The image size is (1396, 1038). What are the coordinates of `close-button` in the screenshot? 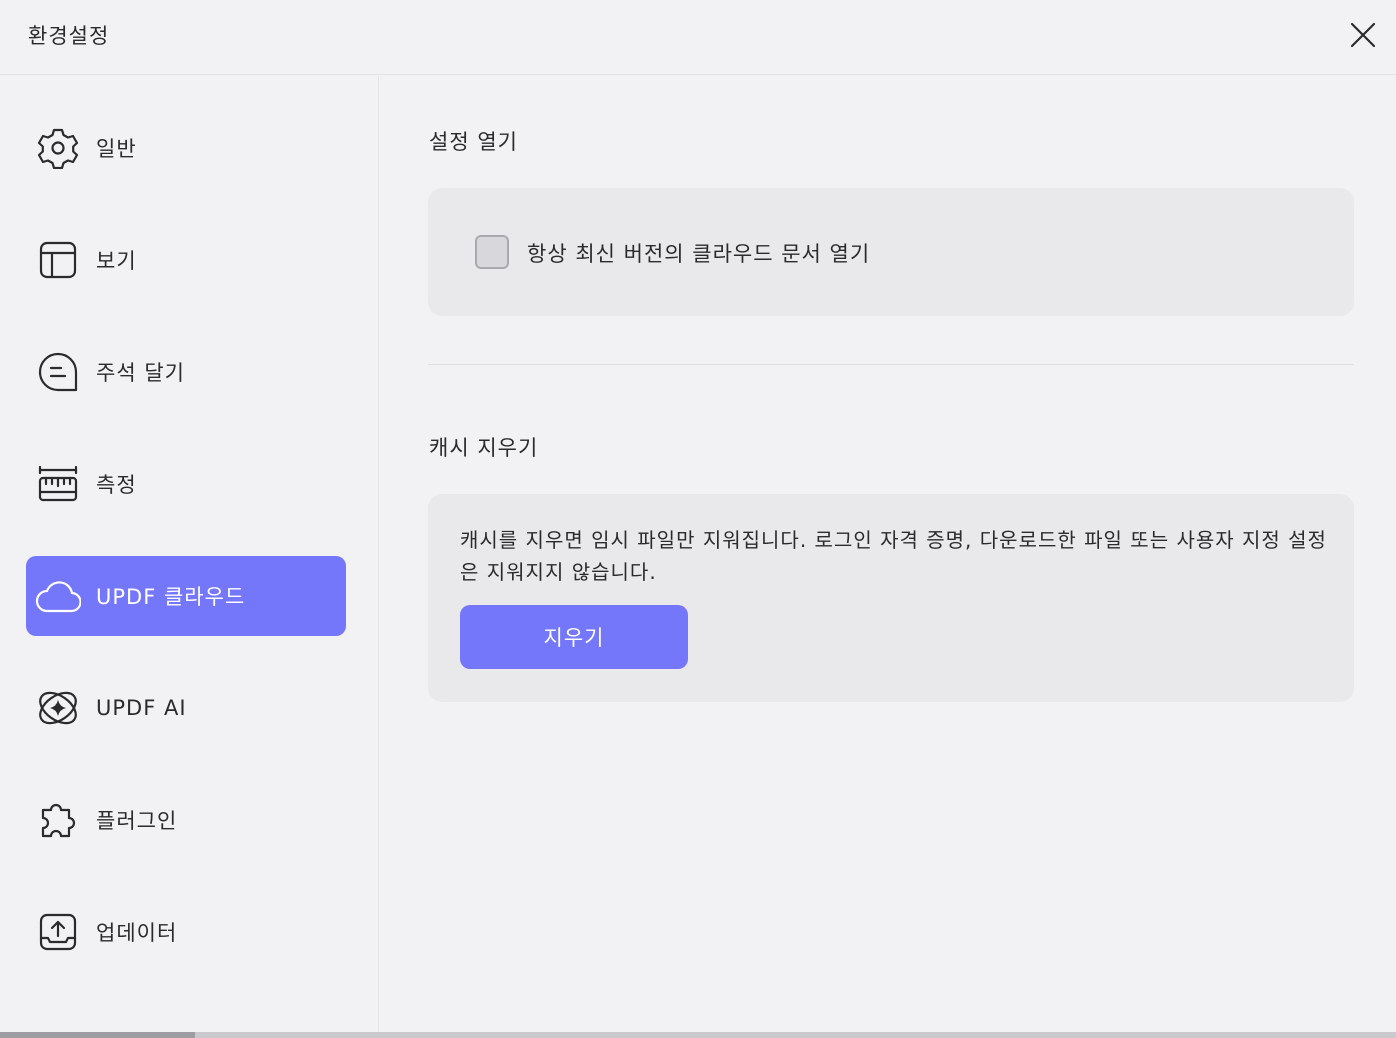 It's located at (1363, 35).